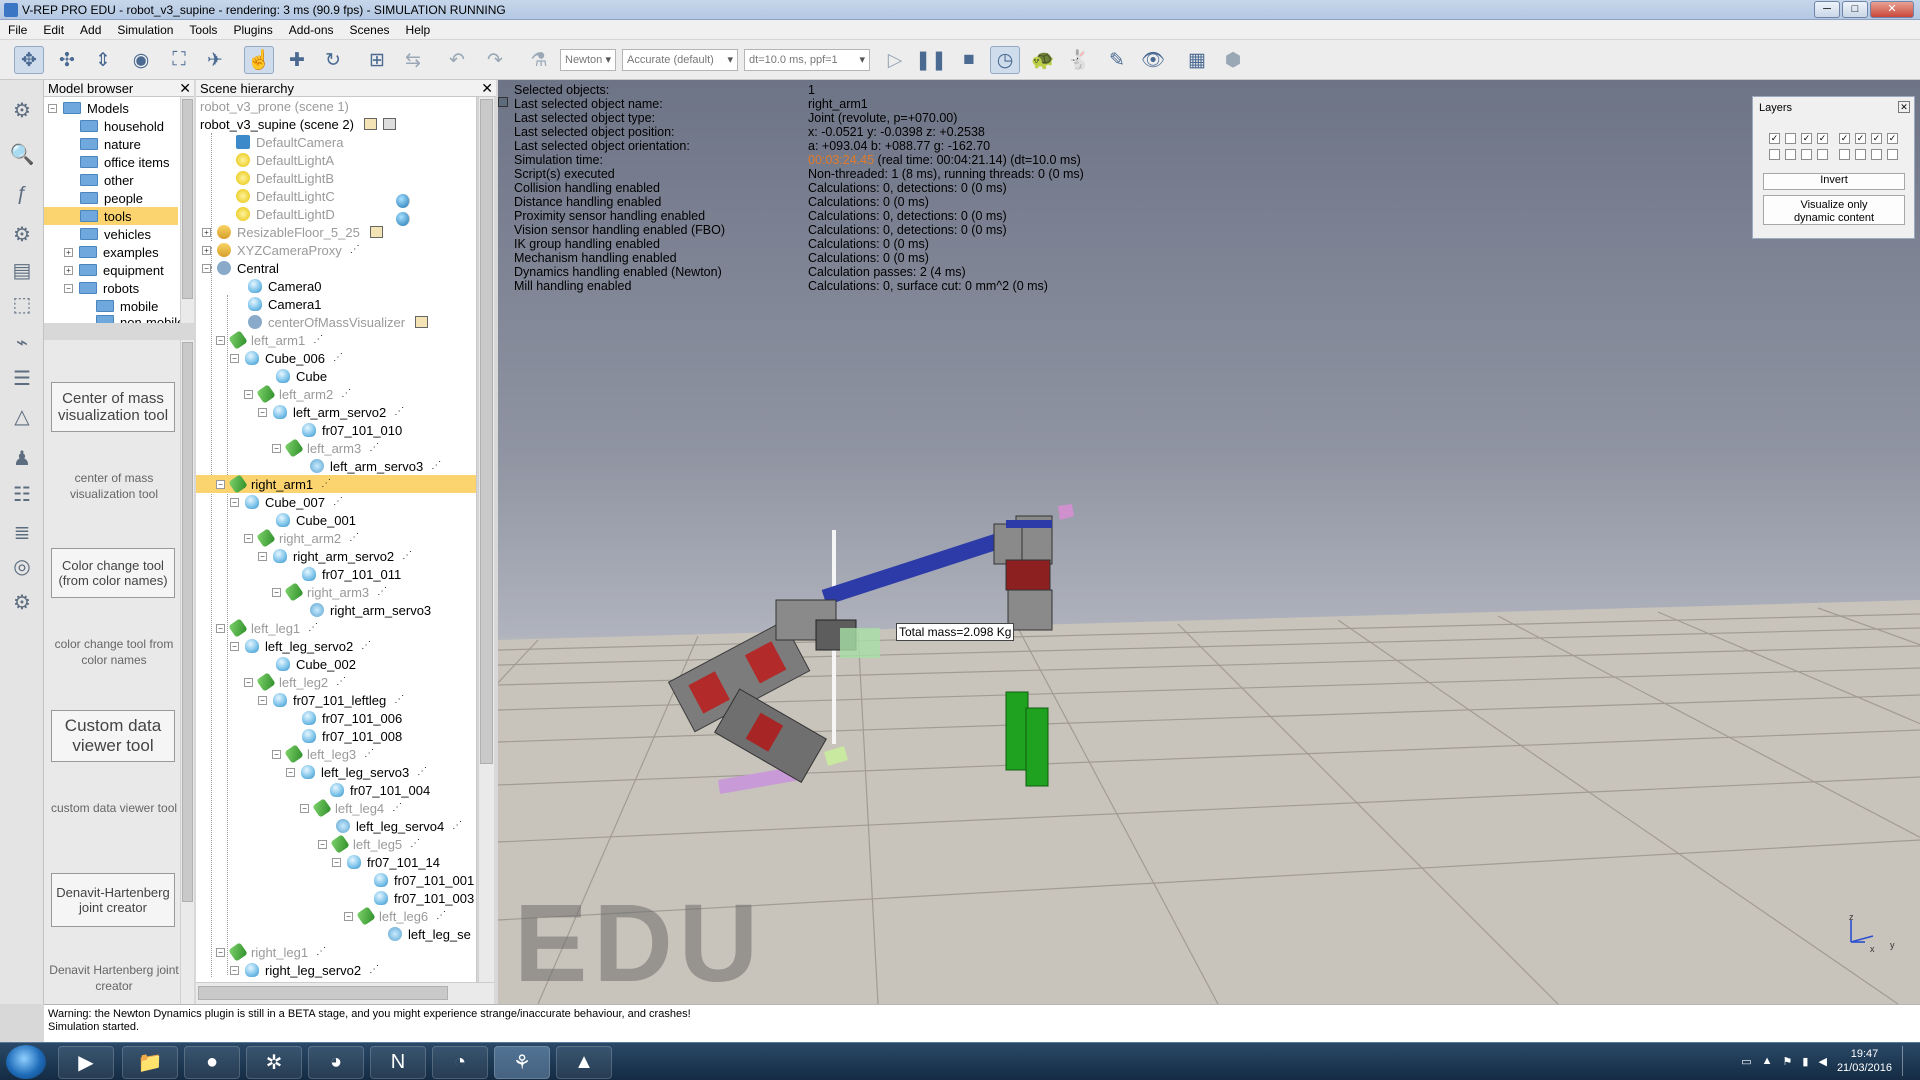 The image size is (1920, 1080). What do you see at coordinates (22, 234) in the screenshot?
I see `object-properties-icon: ⚙` at bounding box center [22, 234].